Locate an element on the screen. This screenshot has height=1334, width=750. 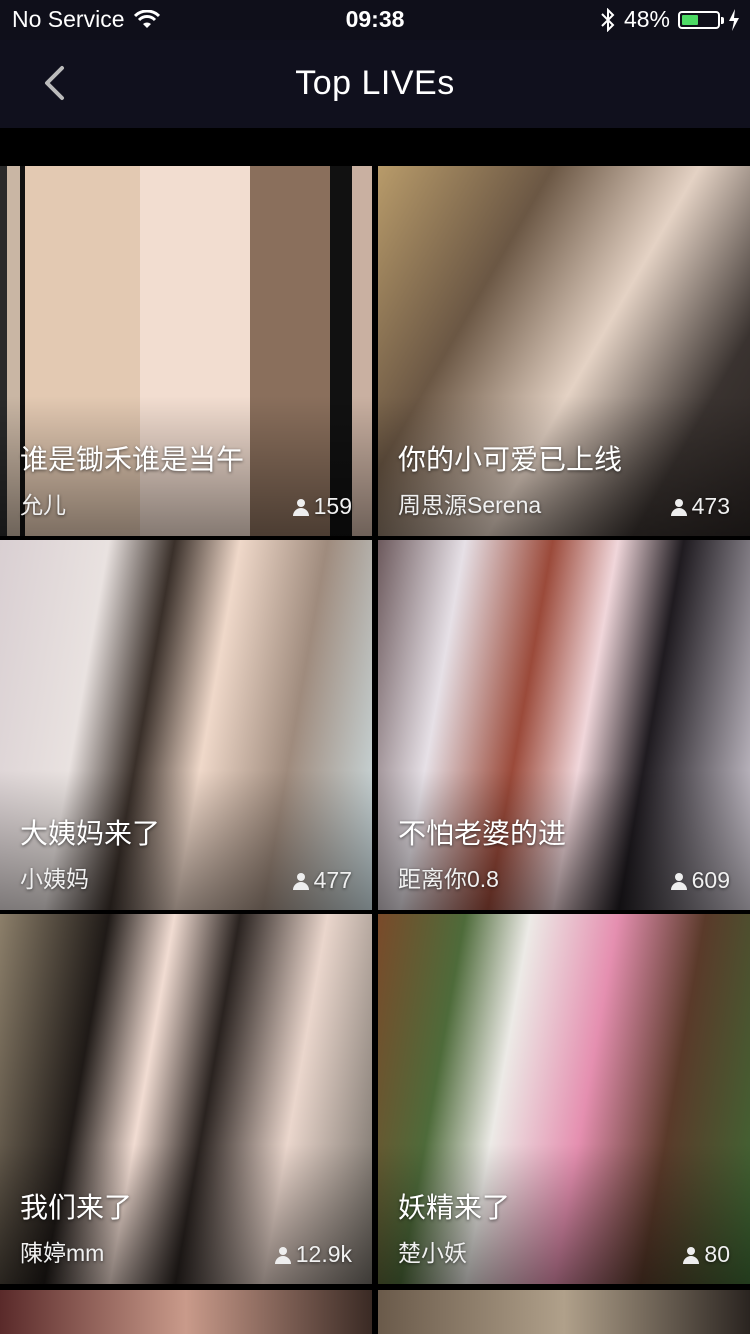
viewer-count-label: 12.9k is located at coordinates (323, 1254).